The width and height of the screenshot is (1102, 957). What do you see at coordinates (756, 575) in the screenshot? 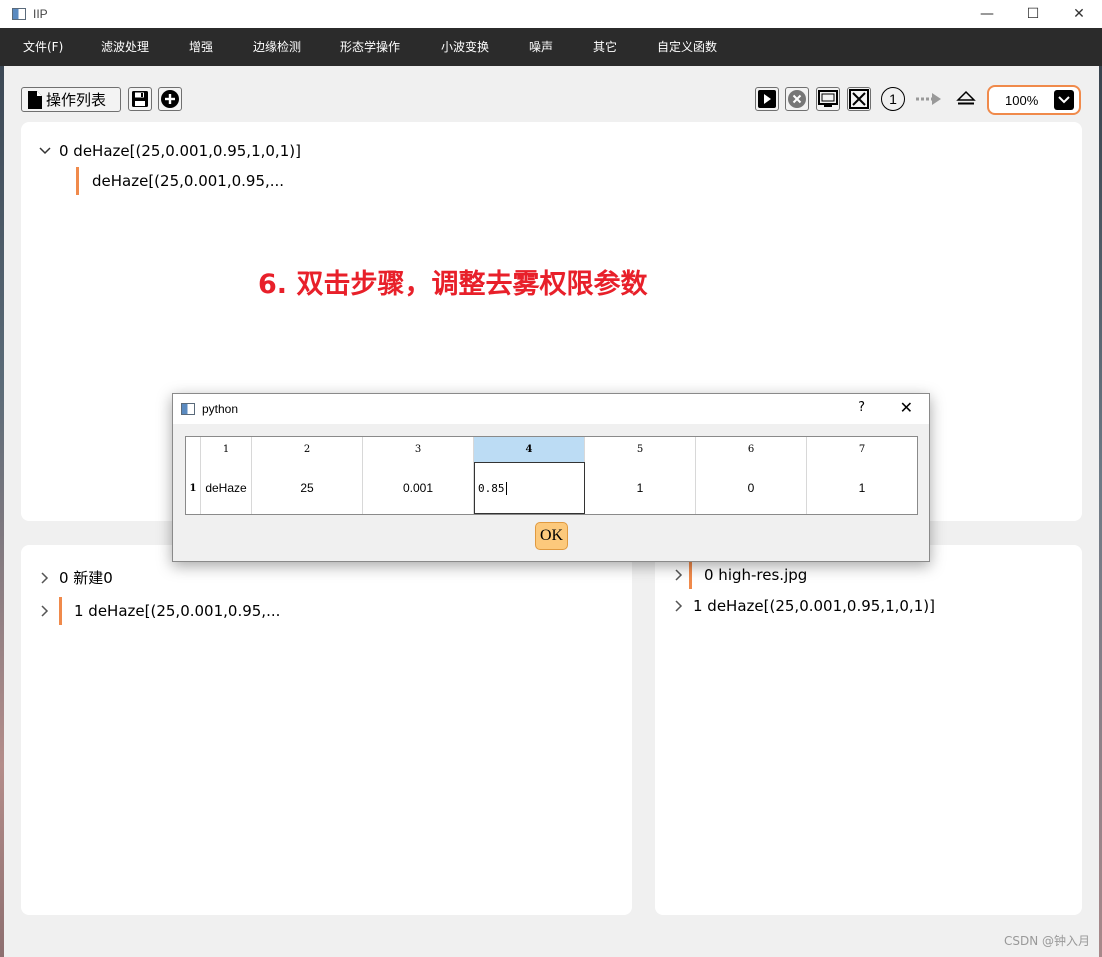
I see `list-item-label: 0 high-res.jpg` at bounding box center [756, 575].